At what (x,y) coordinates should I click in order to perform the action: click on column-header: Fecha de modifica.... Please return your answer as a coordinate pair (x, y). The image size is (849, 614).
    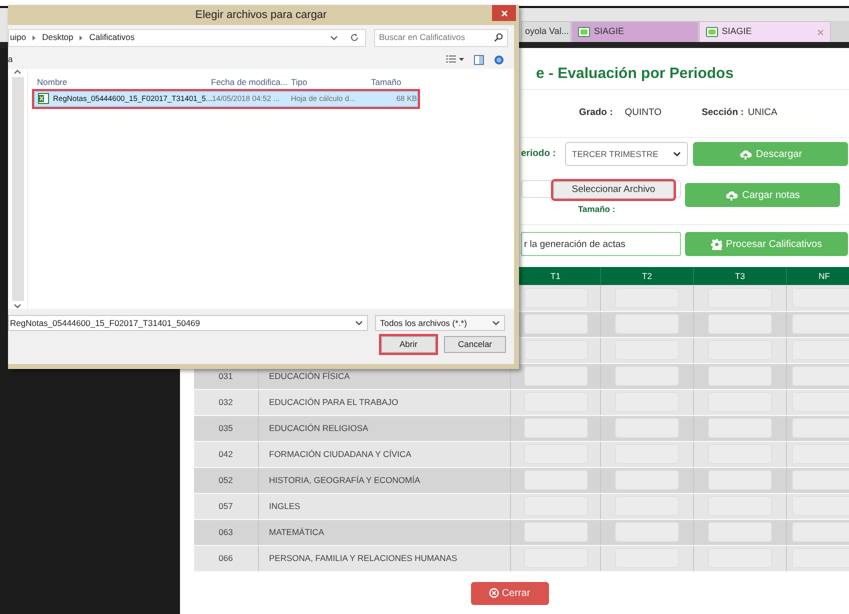
    Looking at the image, I should click on (251, 82).